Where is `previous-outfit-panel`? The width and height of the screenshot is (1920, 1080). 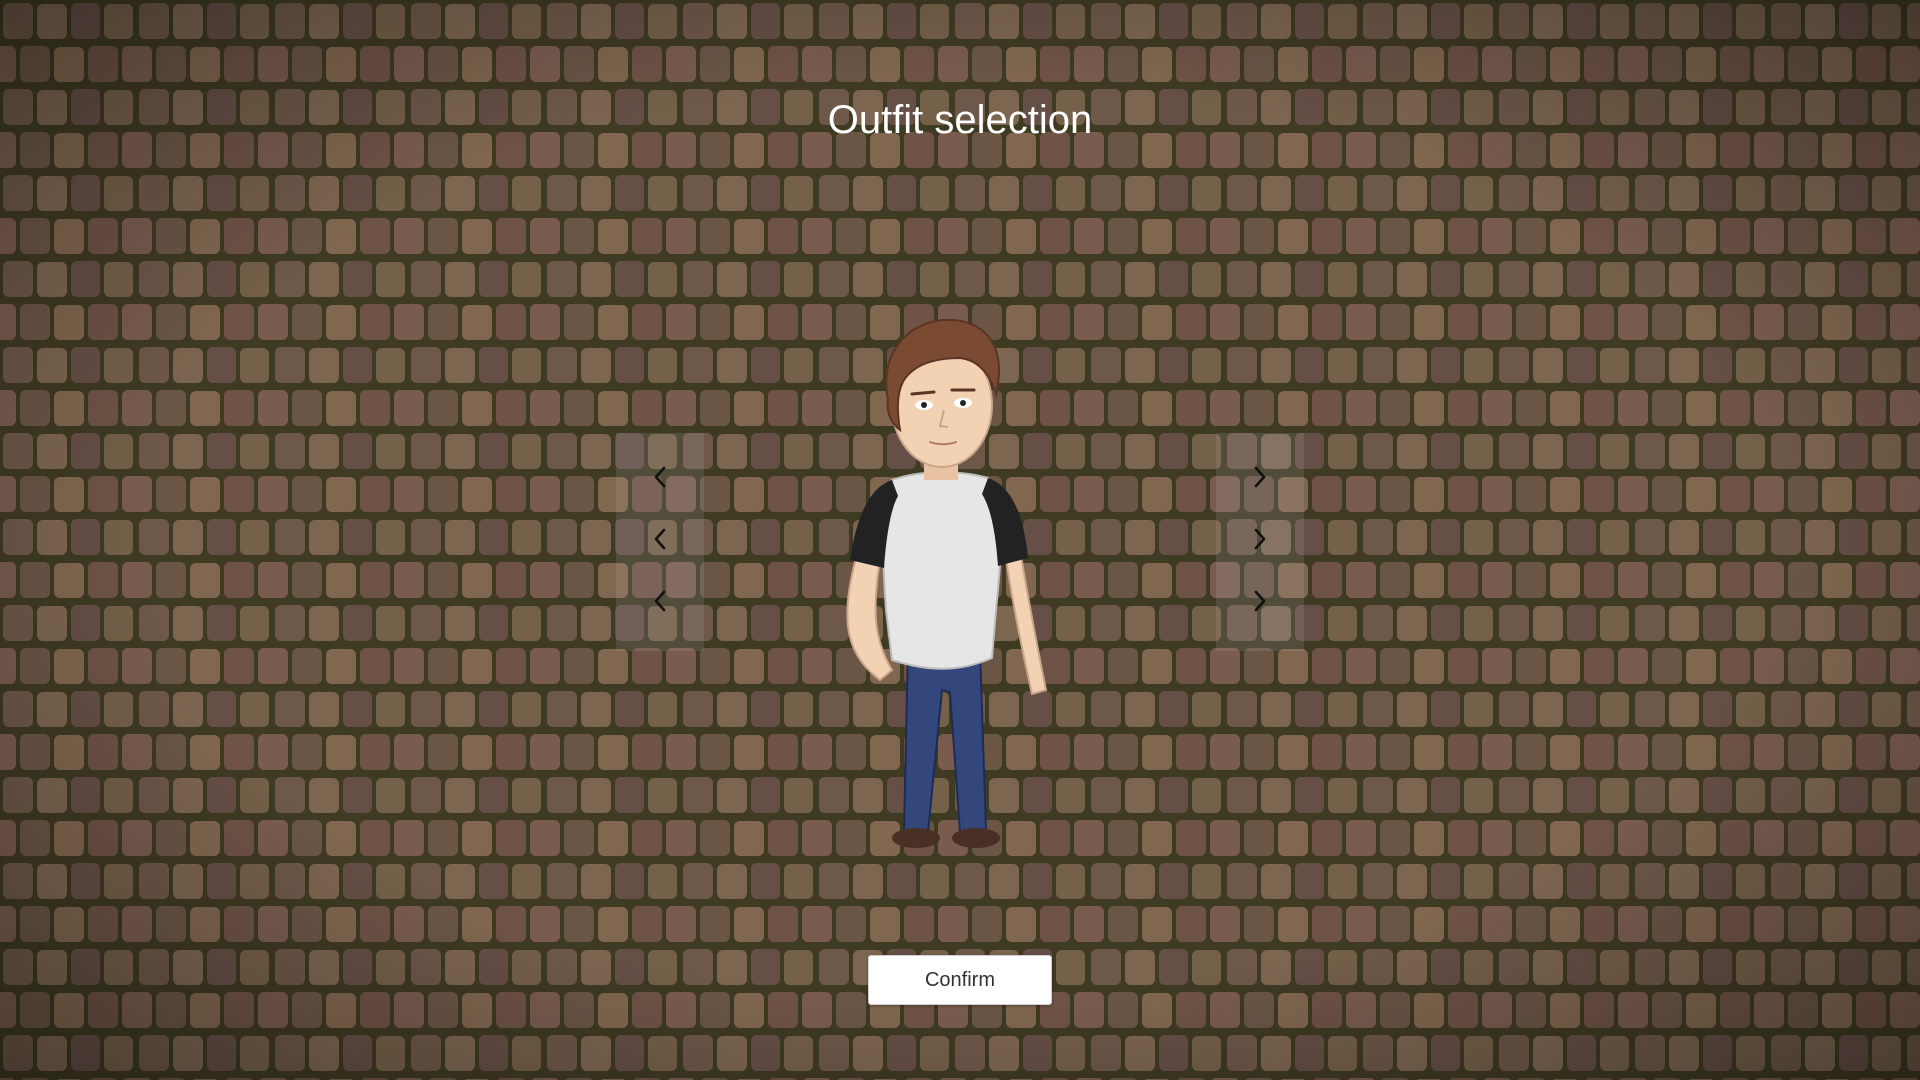
previous-outfit-panel is located at coordinates (660, 542).